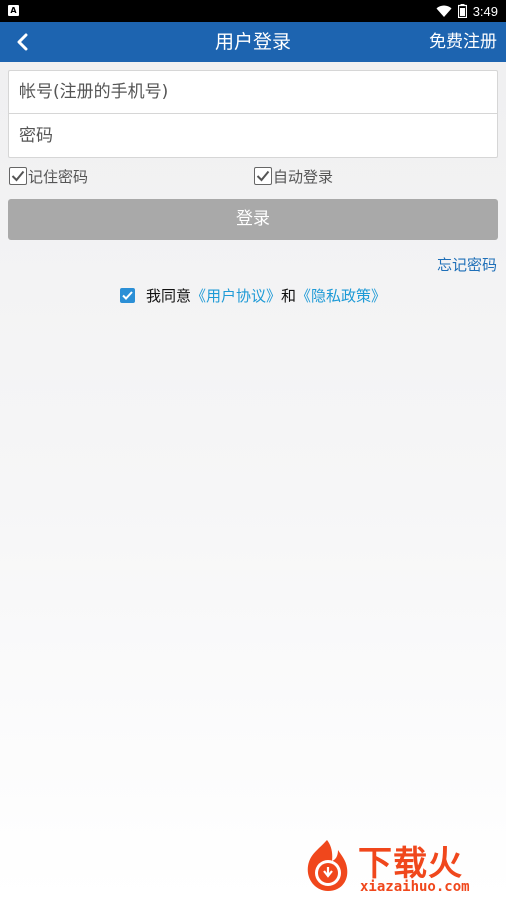  What do you see at coordinates (327, 865) in the screenshot?
I see `flame-logo-icon` at bounding box center [327, 865].